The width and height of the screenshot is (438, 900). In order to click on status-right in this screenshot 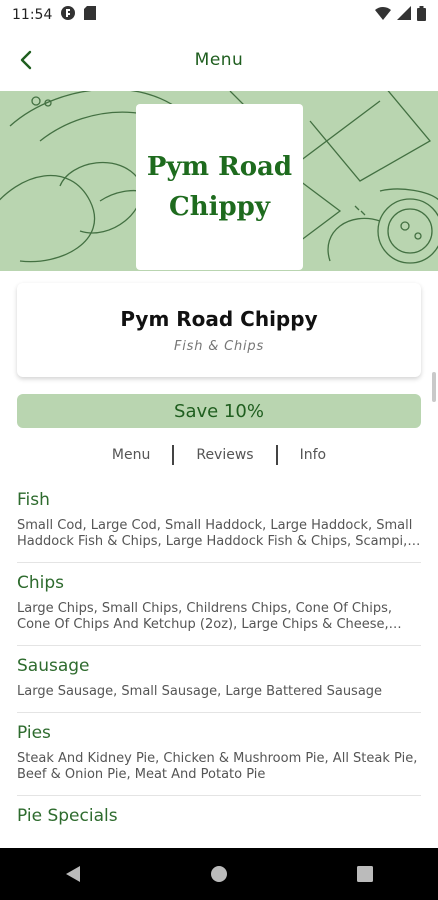, I will do `click(400, 15)`.